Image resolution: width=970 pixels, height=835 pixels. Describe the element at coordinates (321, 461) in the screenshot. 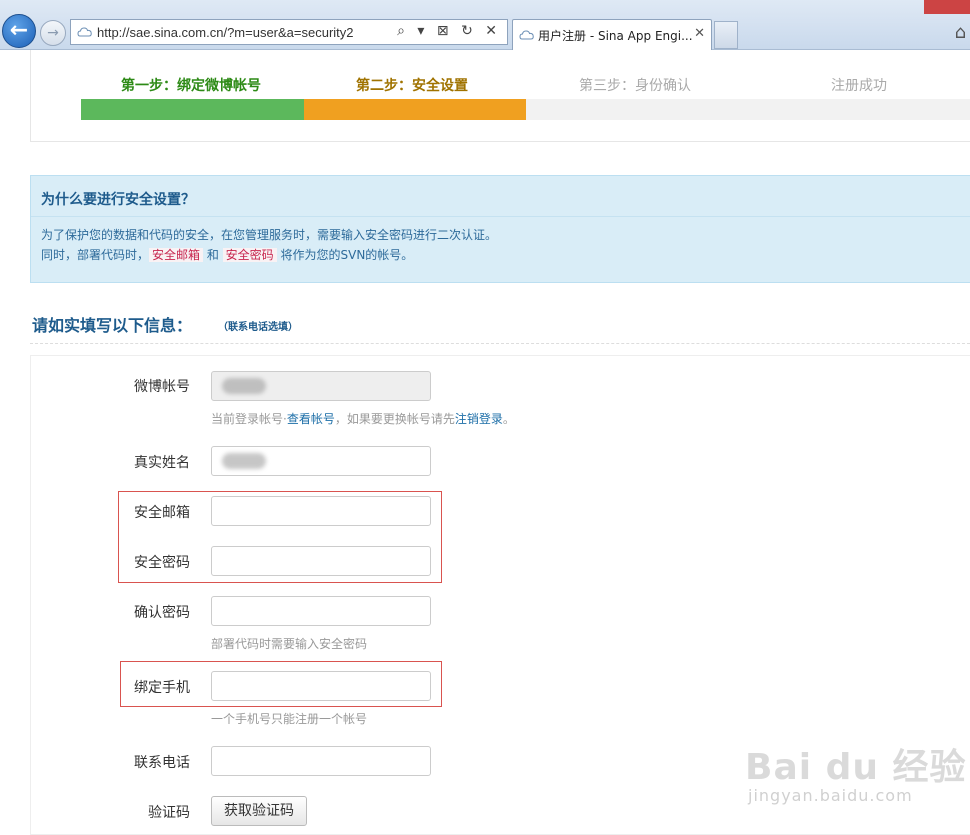

I see `real-name-input` at that location.